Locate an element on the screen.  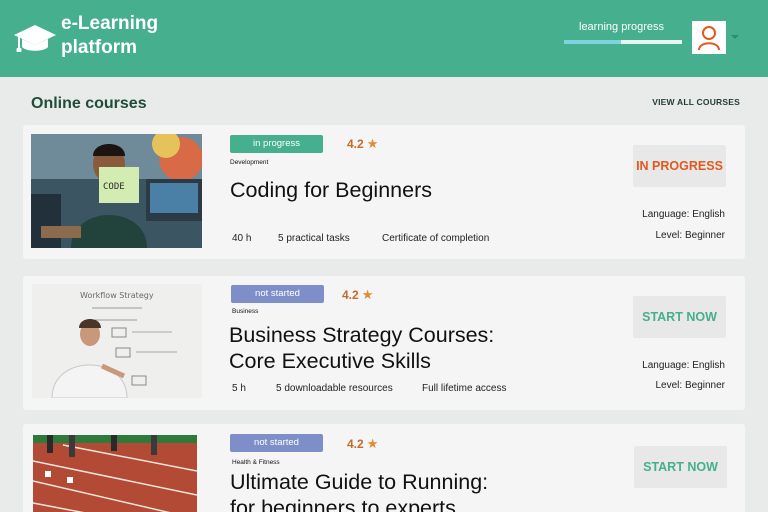
course-access: Full lifetime access is located at coordinates (464, 388).